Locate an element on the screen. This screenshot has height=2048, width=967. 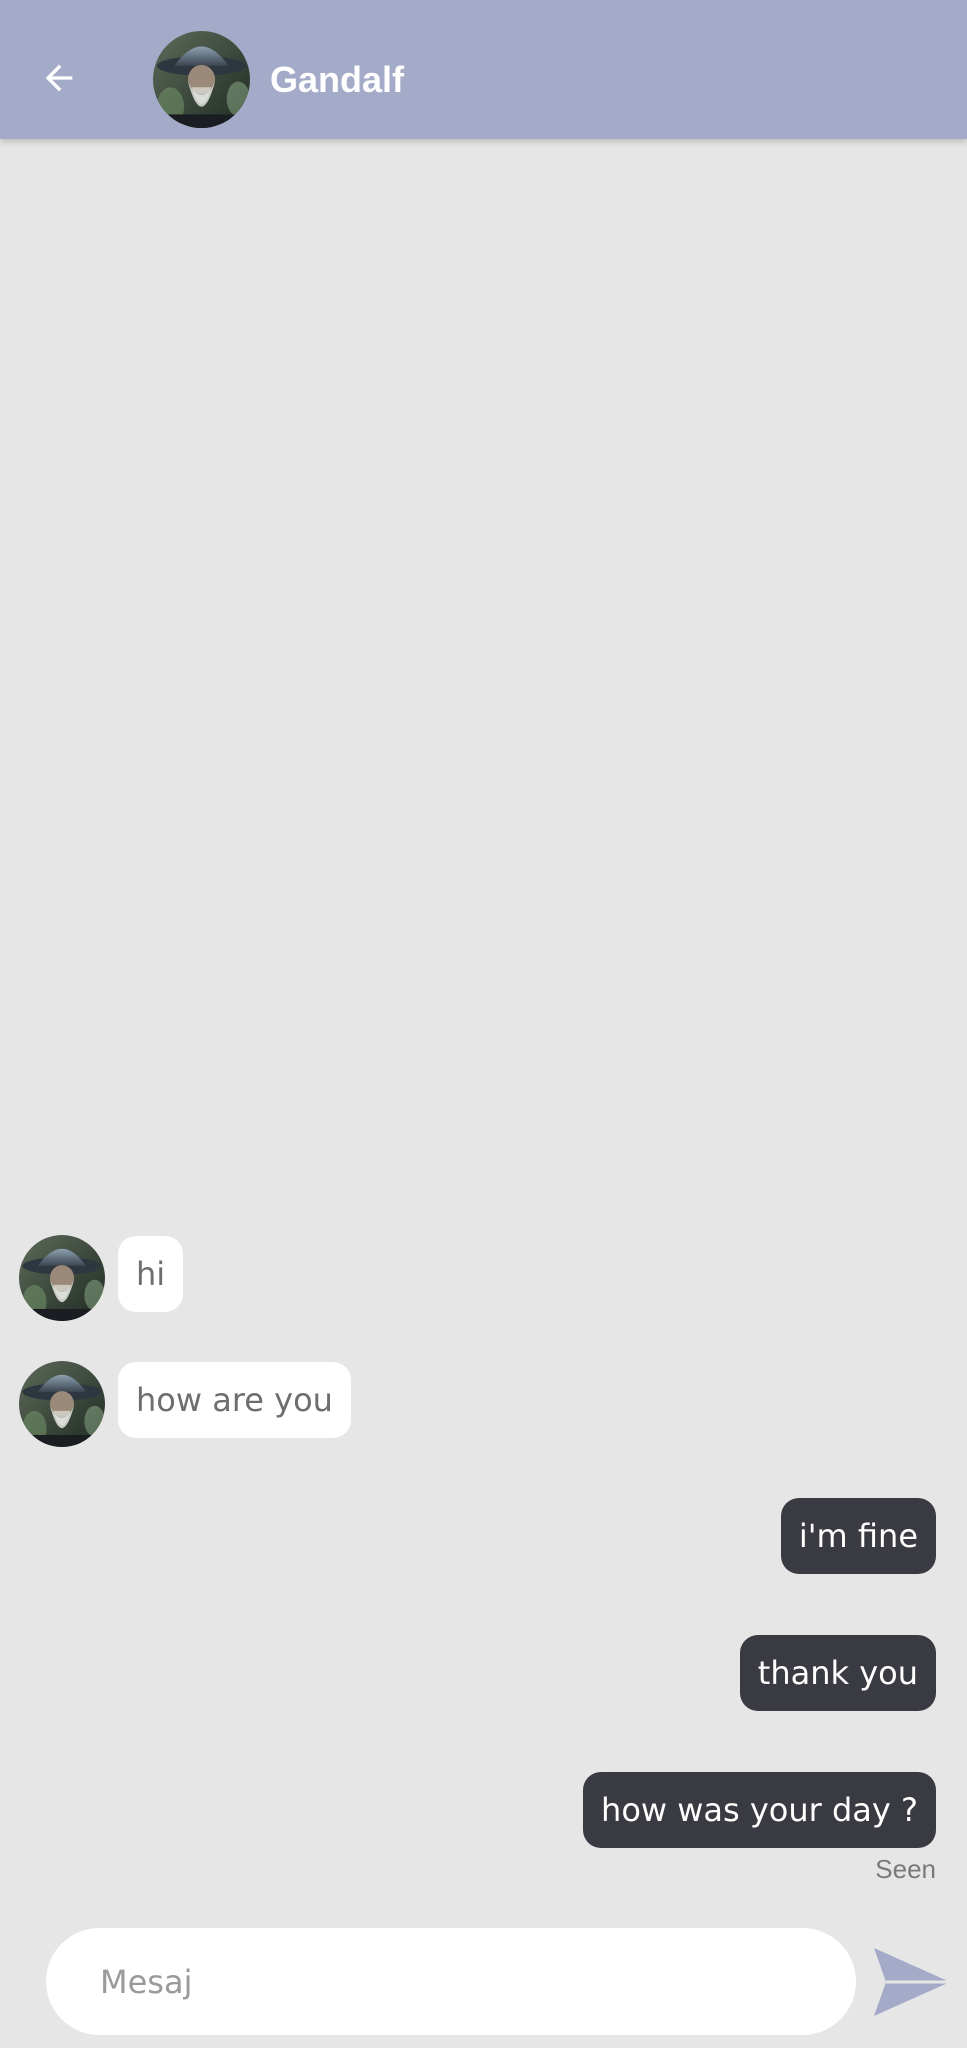
back-button is located at coordinates (59, 78).